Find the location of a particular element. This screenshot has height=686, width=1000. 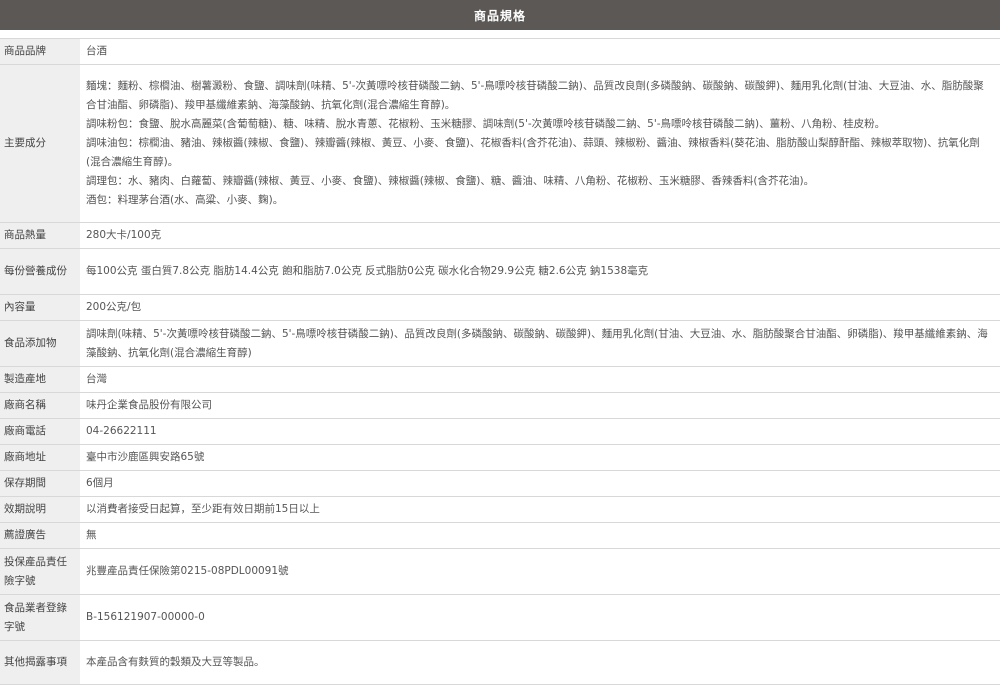

spec-header: 商品規格 is located at coordinates (500, 15).